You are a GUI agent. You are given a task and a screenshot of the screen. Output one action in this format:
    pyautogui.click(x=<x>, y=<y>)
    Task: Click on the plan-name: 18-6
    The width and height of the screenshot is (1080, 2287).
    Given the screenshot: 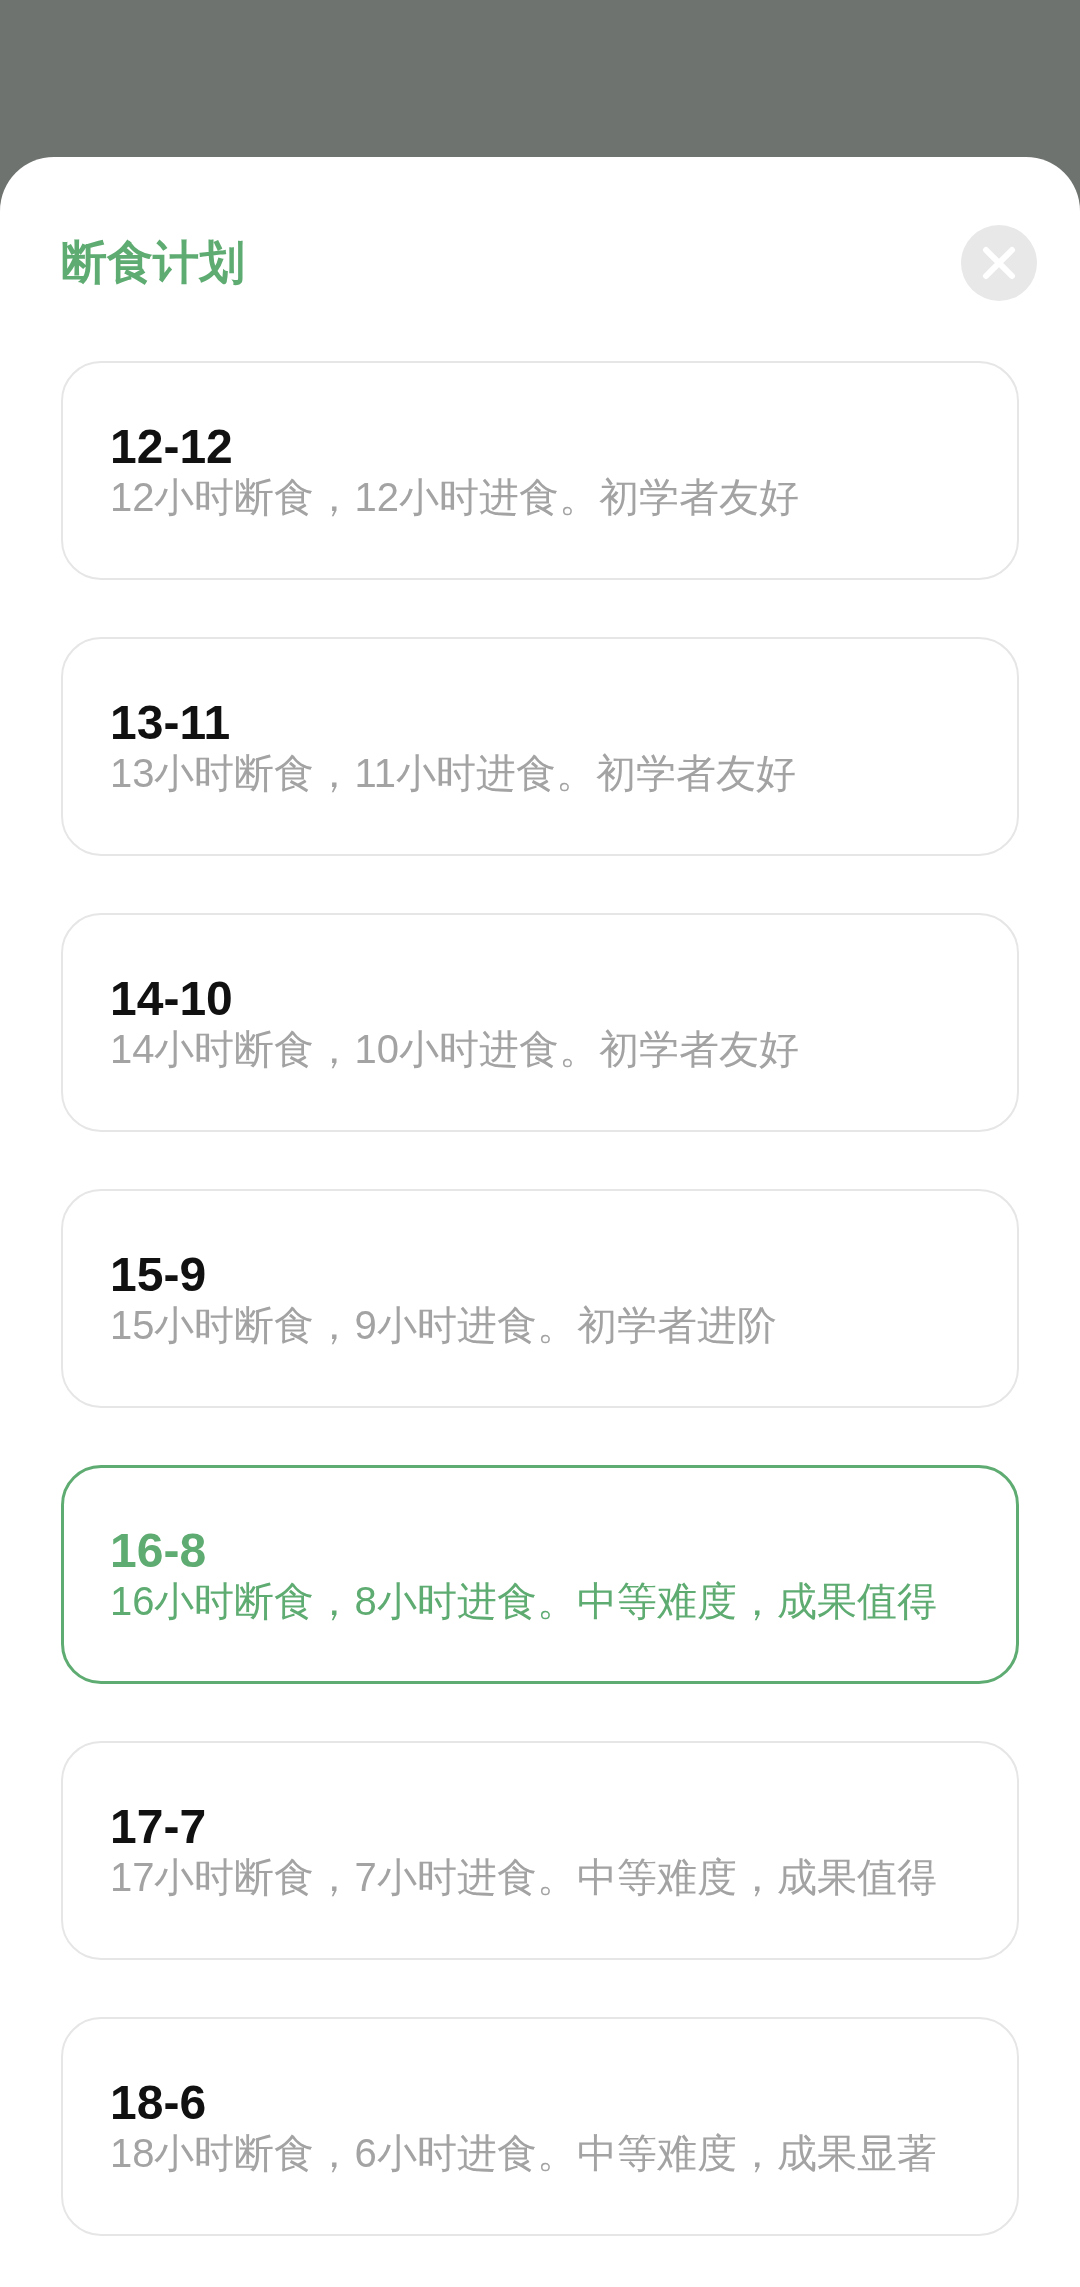 What is the action you would take?
    pyautogui.click(x=158, y=2102)
    